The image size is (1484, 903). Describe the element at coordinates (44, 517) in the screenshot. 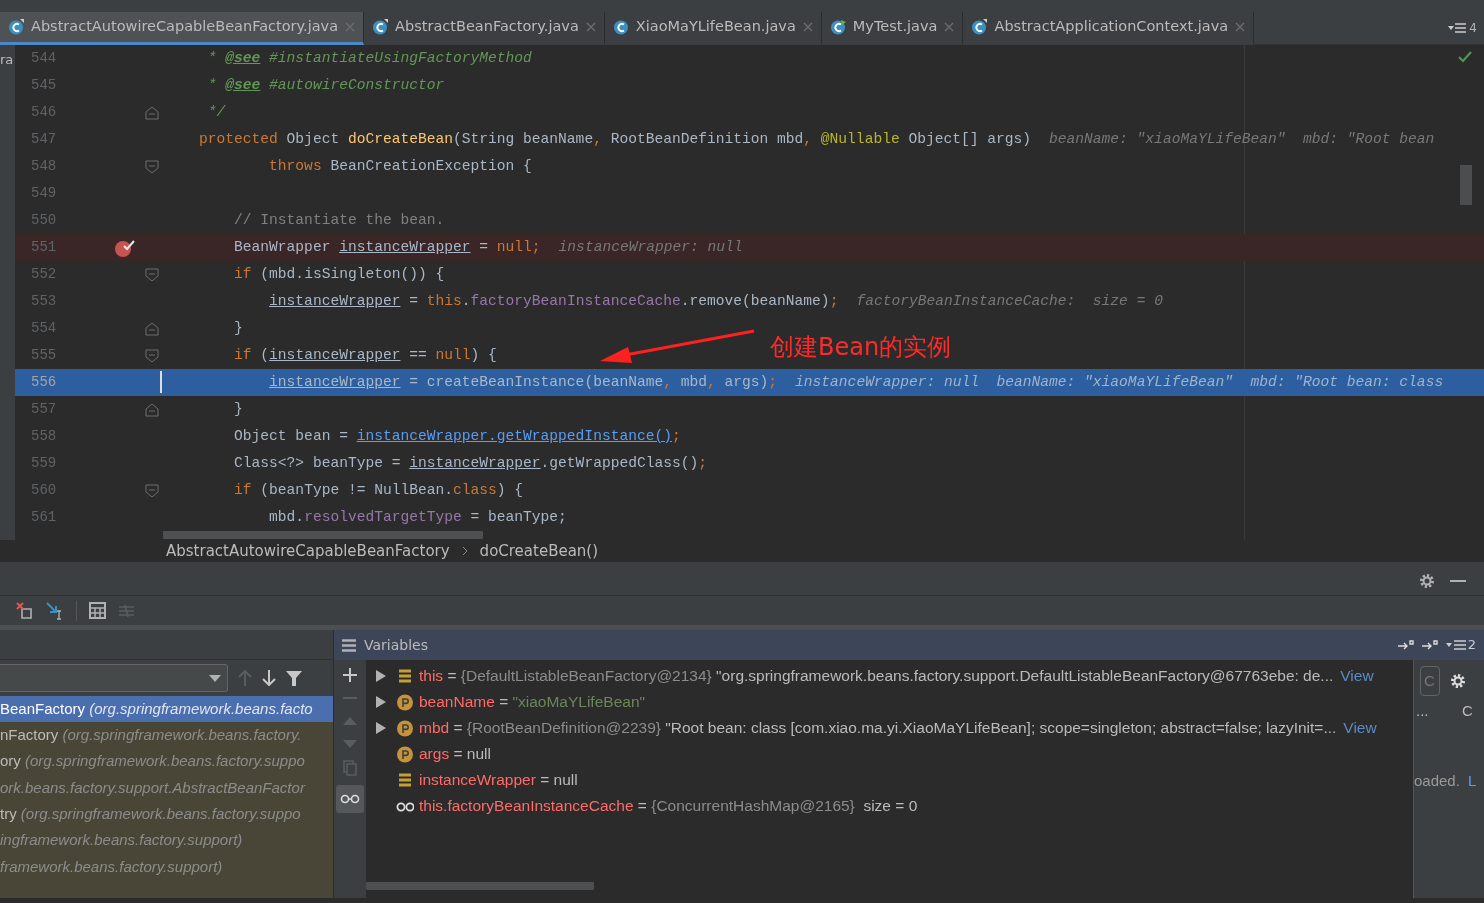

I see `line-number: 561` at that location.